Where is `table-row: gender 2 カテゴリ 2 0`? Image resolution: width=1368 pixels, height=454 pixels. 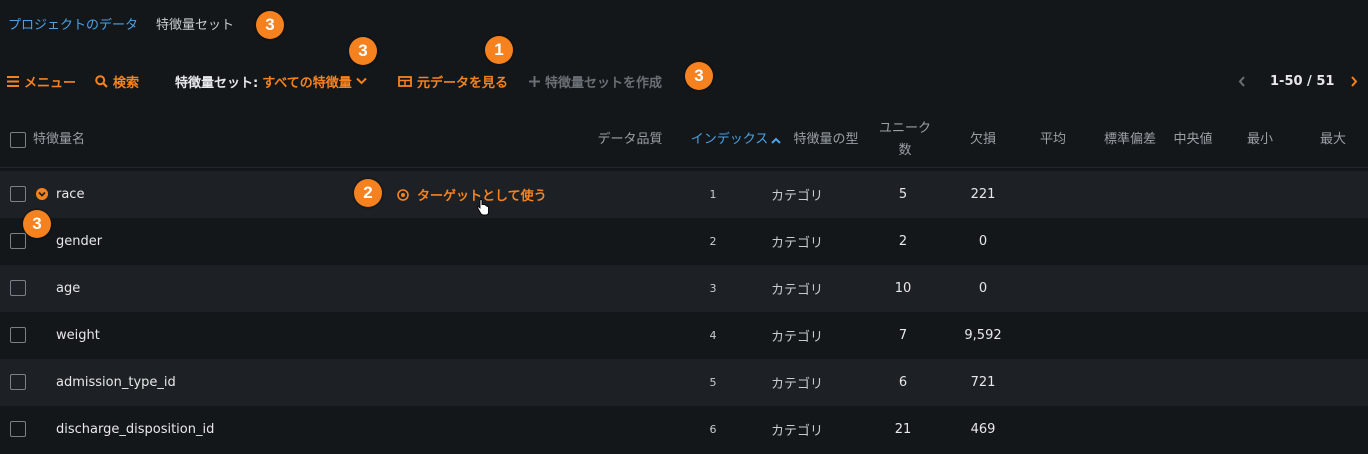 table-row: gender 2 カテゴリ 2 0 is located at coordinates (684, 241).